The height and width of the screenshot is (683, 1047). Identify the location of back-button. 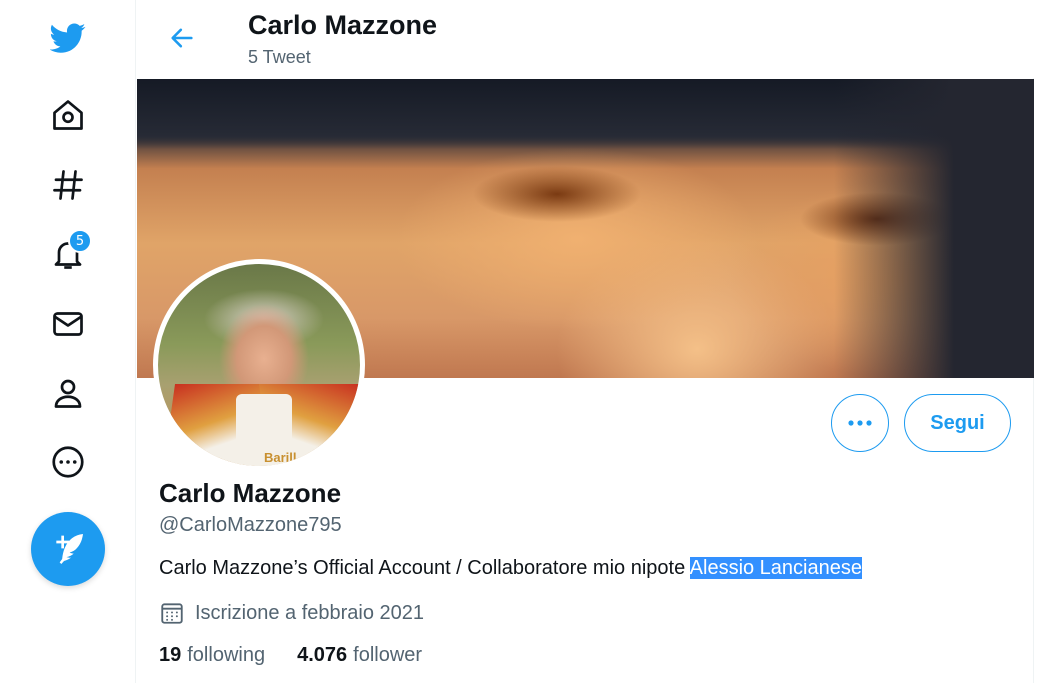
(182, 38).